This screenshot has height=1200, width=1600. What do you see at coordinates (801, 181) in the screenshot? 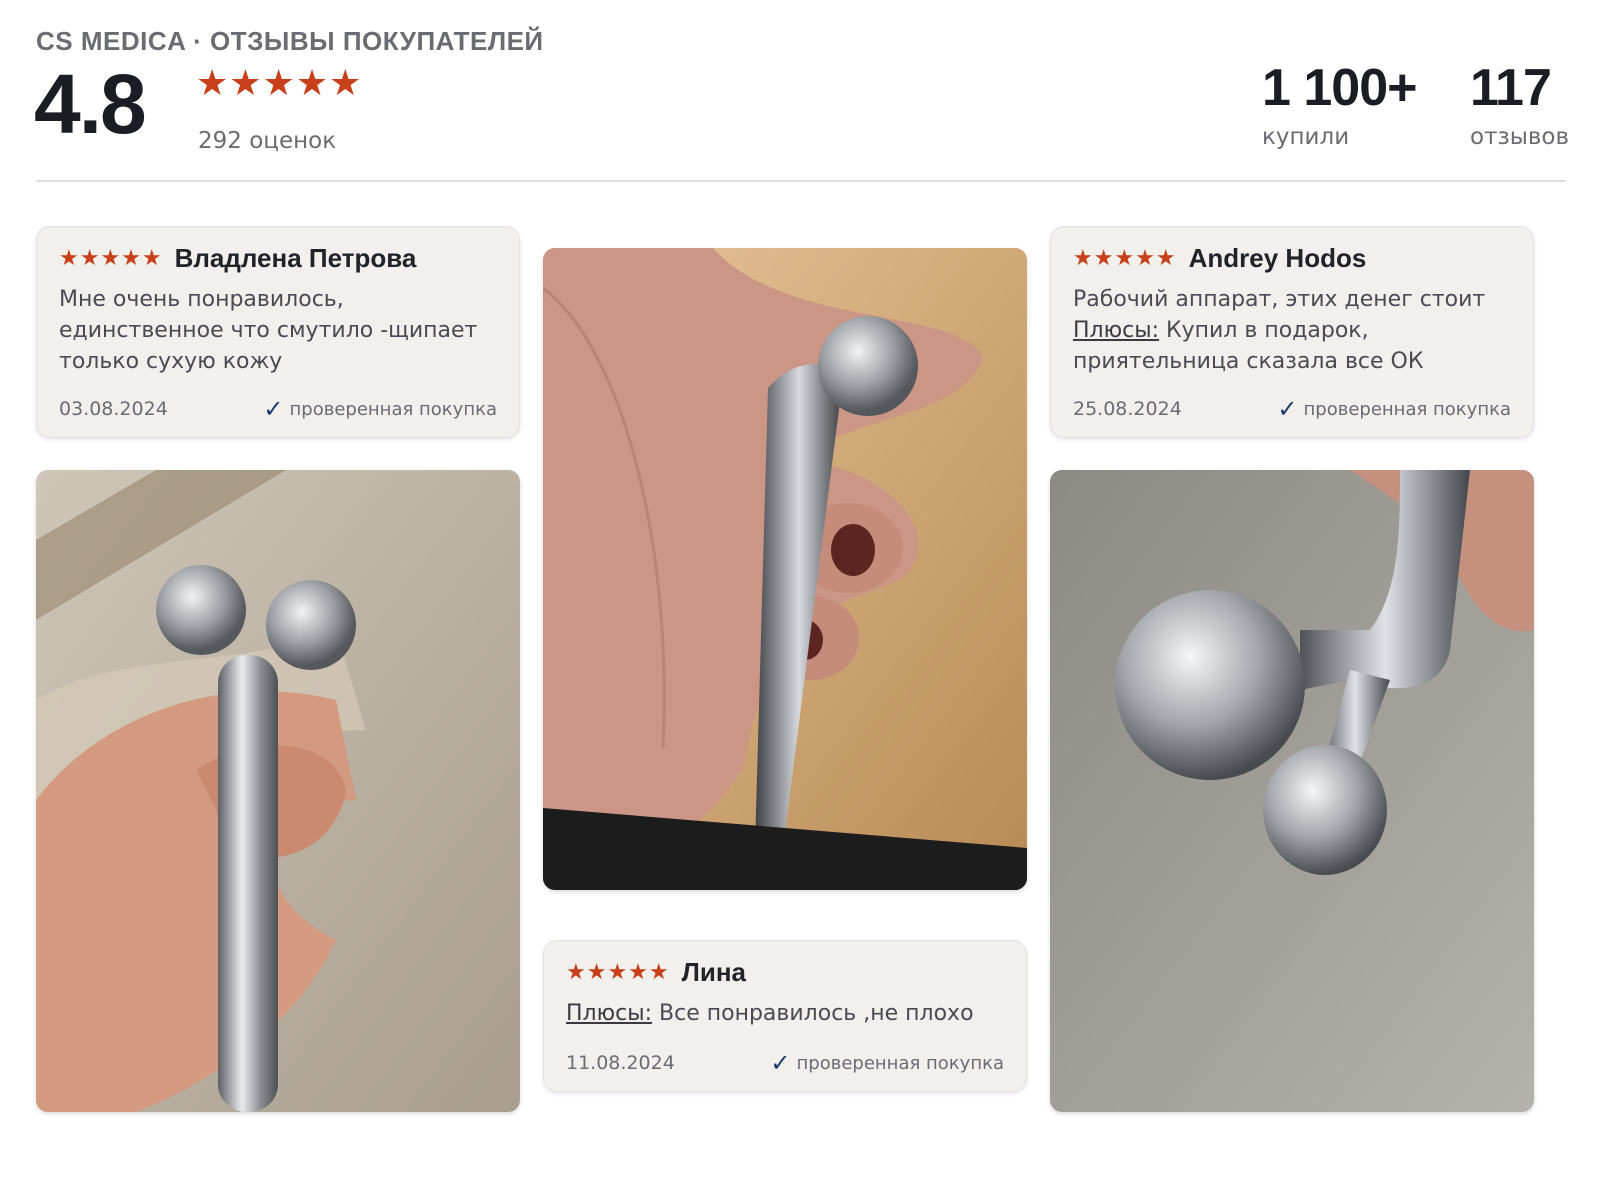
I see `header-divider` at bounding box center [801, 181].